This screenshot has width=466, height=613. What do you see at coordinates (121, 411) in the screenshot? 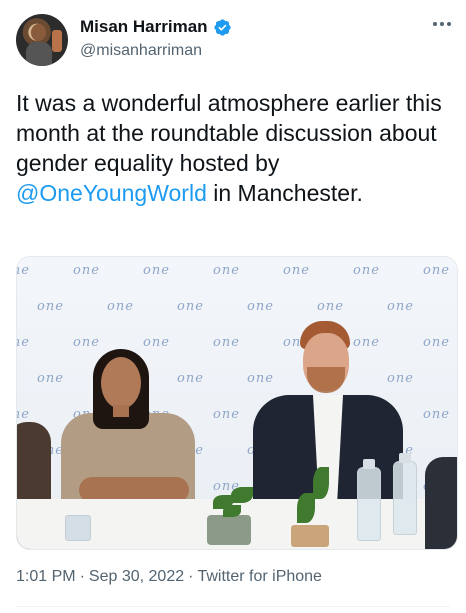
I see `photo-person-woman-neck` at bounding box center [121, 411].